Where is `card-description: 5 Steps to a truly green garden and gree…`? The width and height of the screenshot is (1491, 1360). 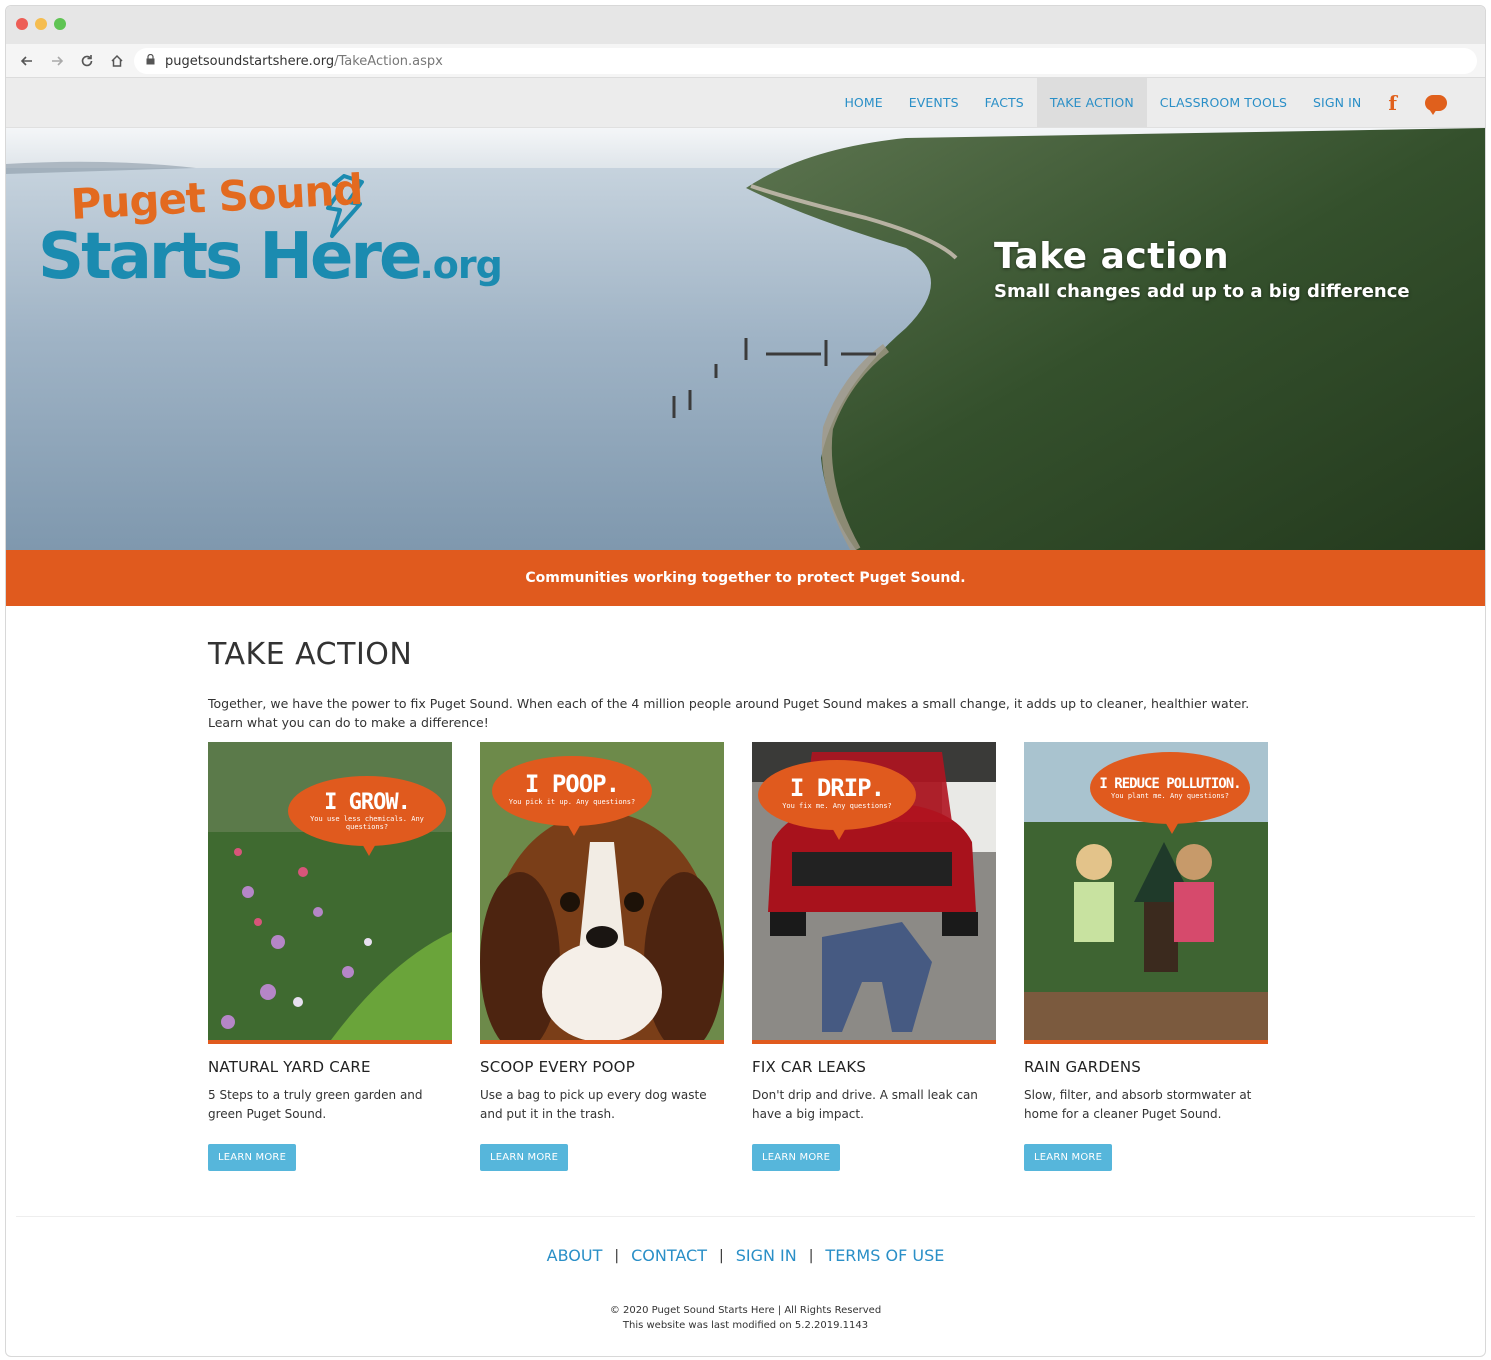
card-description: 5 Steps to a truly green garden and gree… is located at coordinates (315, 1104).